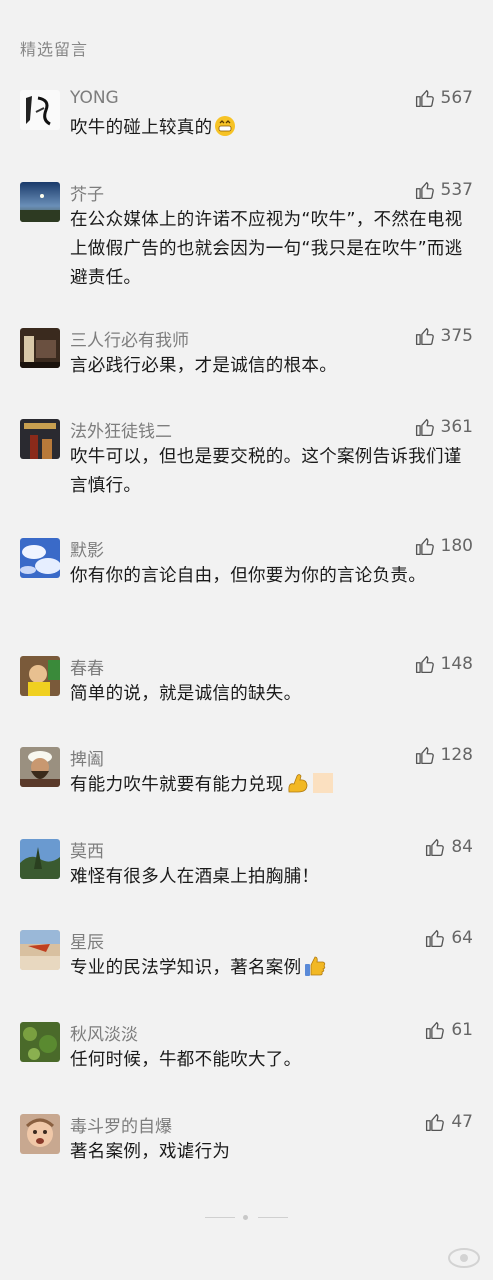  What do you see at coordinates (462, 938) in the screenshot?
I see `like-count: 64` at bounding box center [462, 938].